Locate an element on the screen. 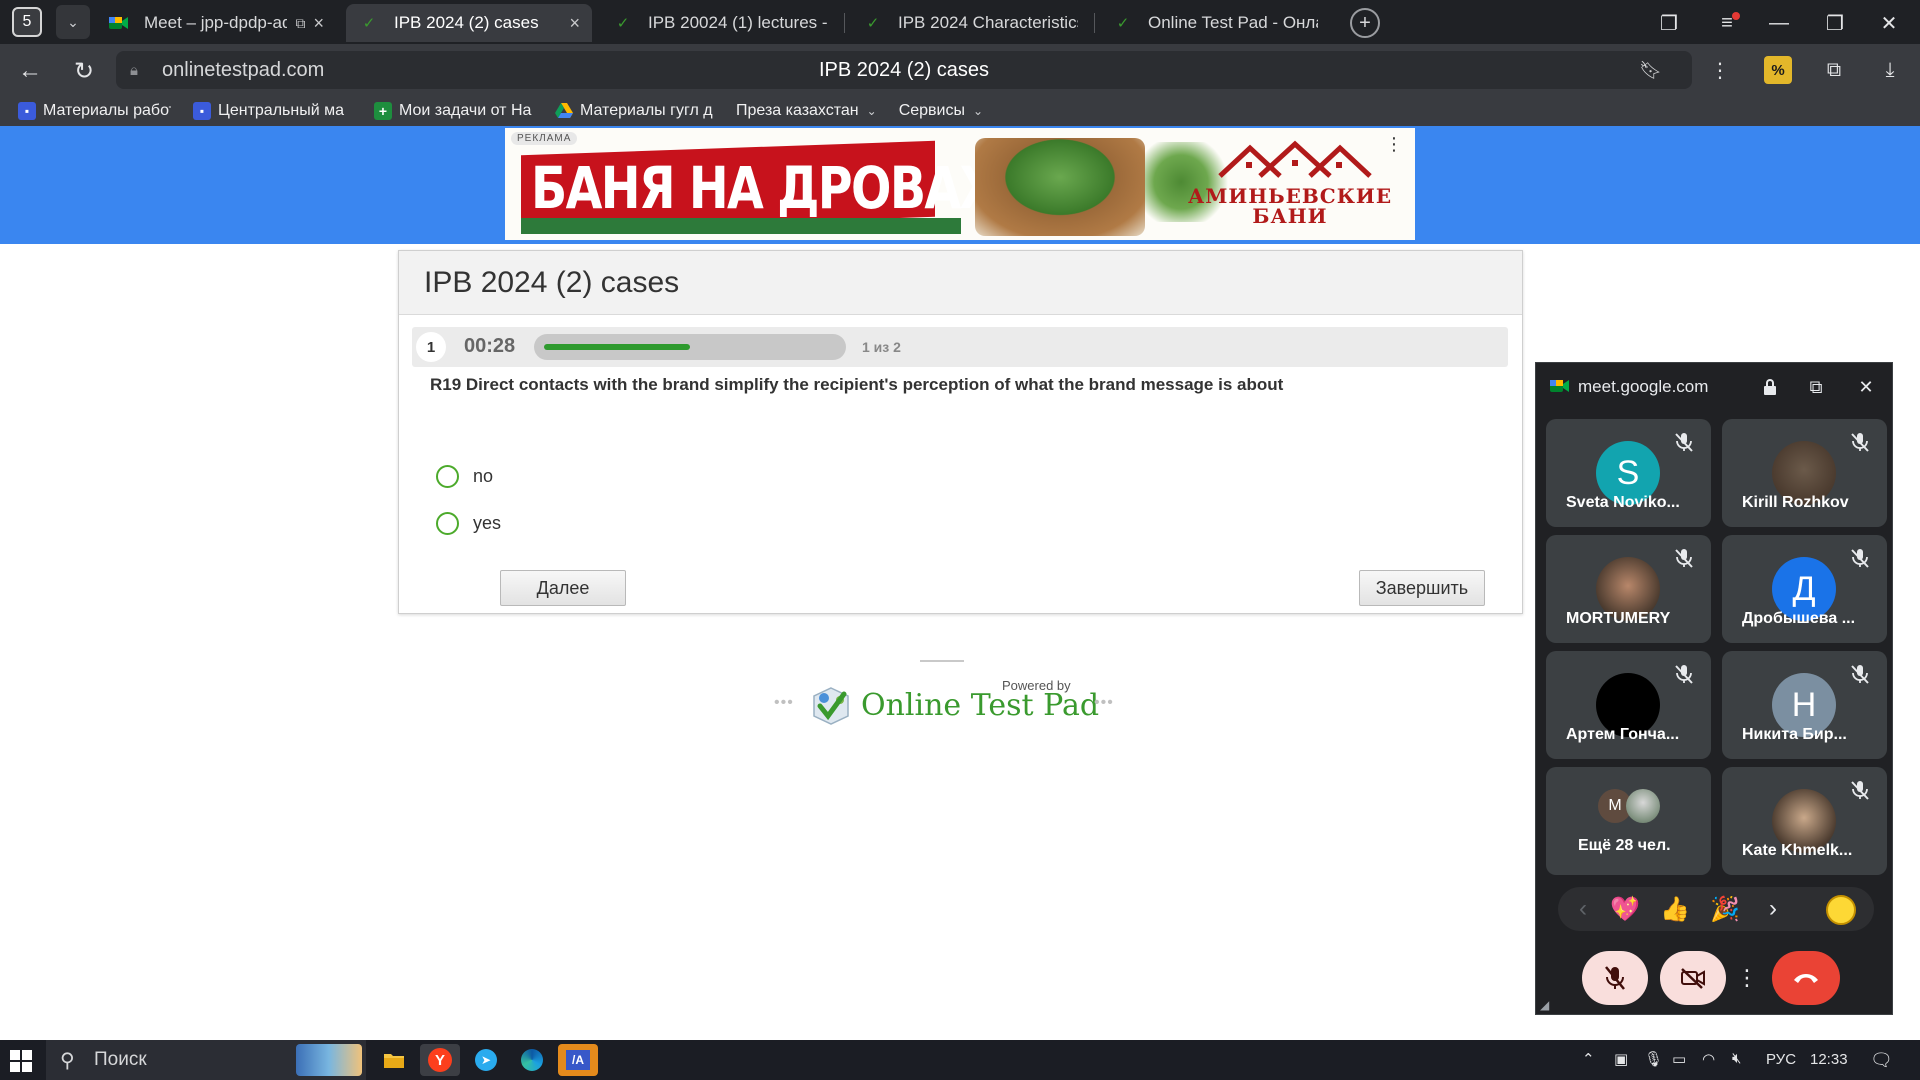  wifi-icon: ◠ is located at coordinates (1708, 1059).